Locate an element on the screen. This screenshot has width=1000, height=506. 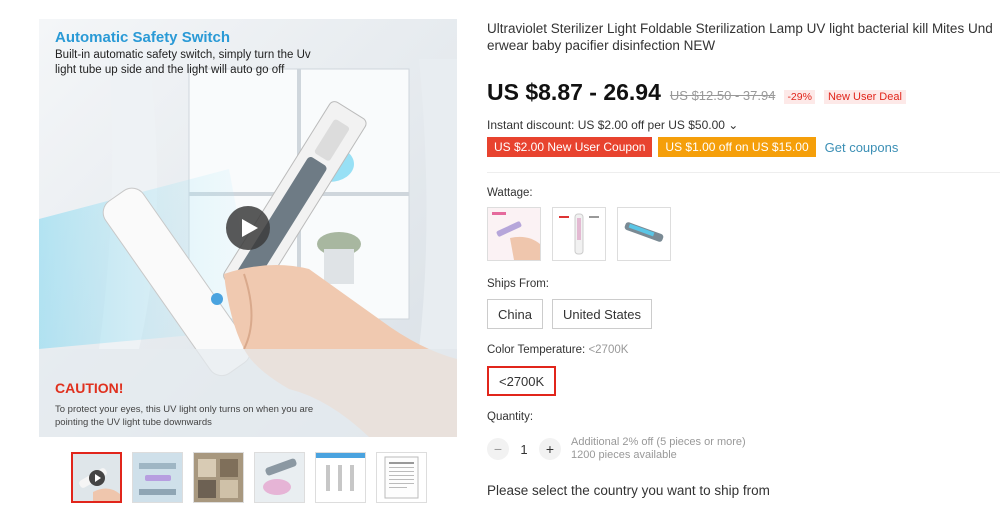
new-user-deal-badge: New User Deal is located at coordinates (864, 97).